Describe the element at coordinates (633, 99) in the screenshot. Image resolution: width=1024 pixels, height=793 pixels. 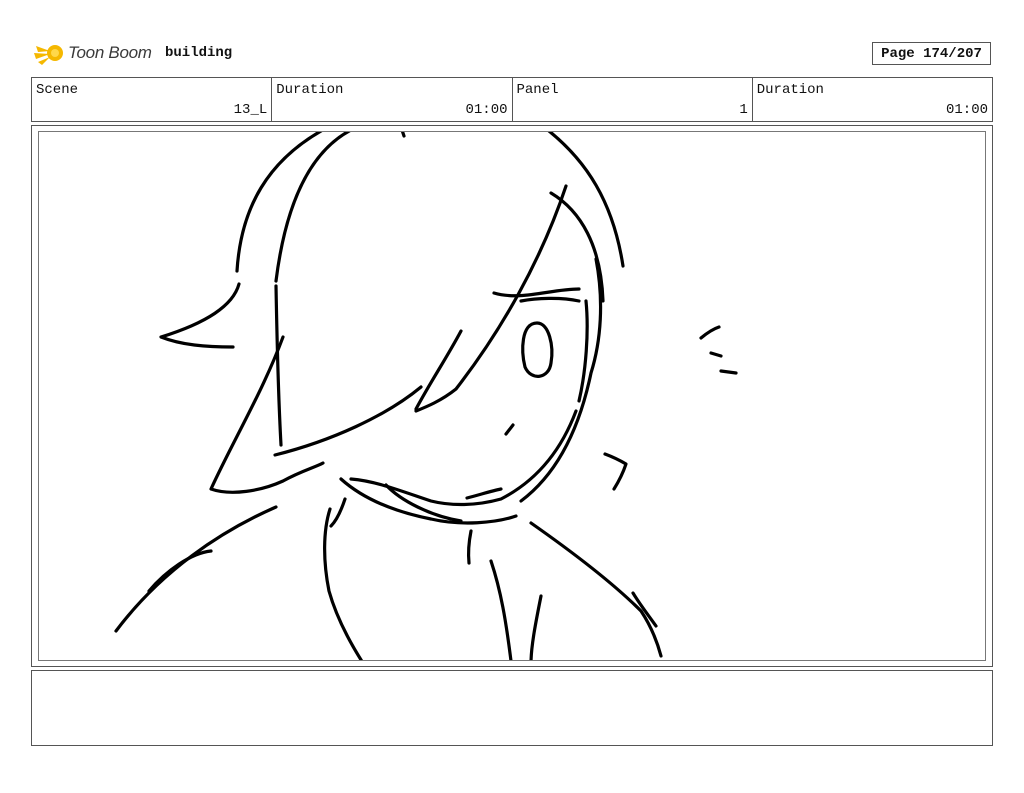
I see `panel-cell: Panel 1` at that location.